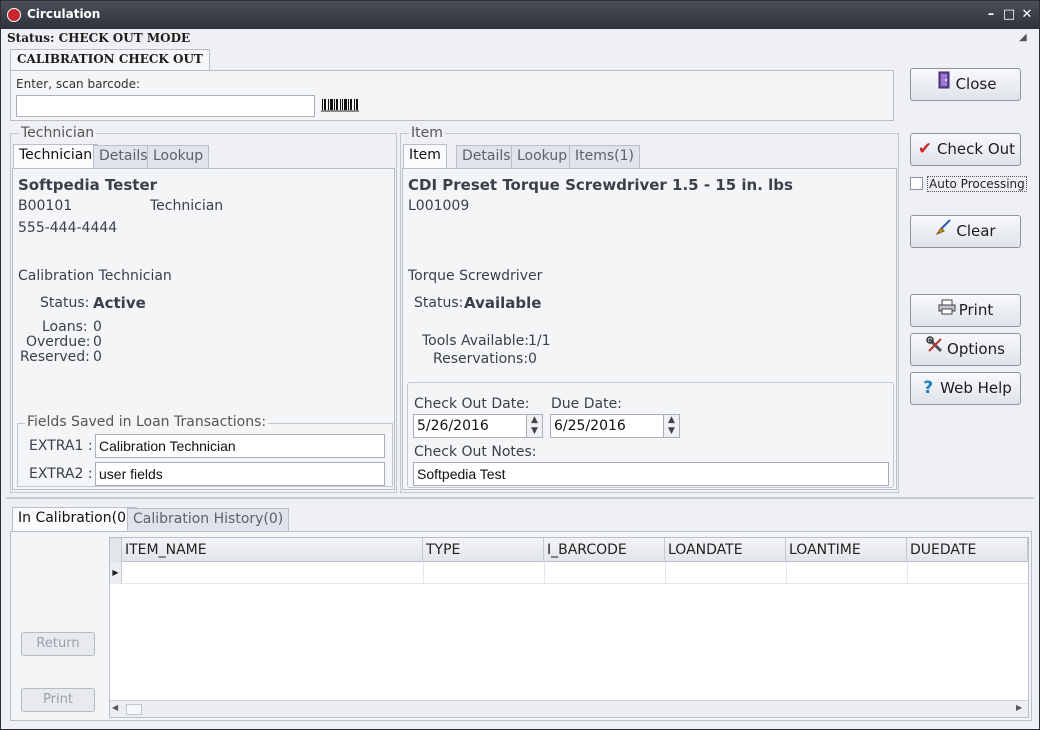 The width and height of the screenshot is (1040, 730). Describe the element at coordinates (187, 206) in the screenshot. I see `technician-role: Technician` at that location.